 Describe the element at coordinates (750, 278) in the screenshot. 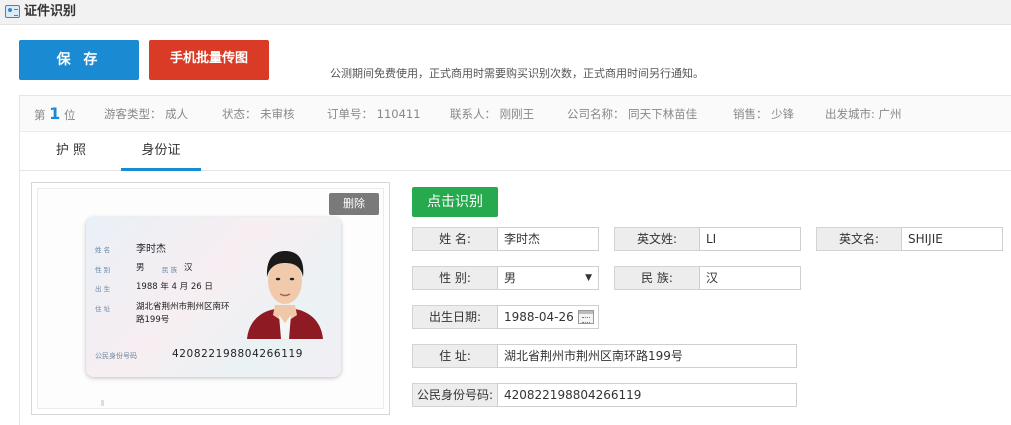

I see `ethnicity-field: 汉` at that location.